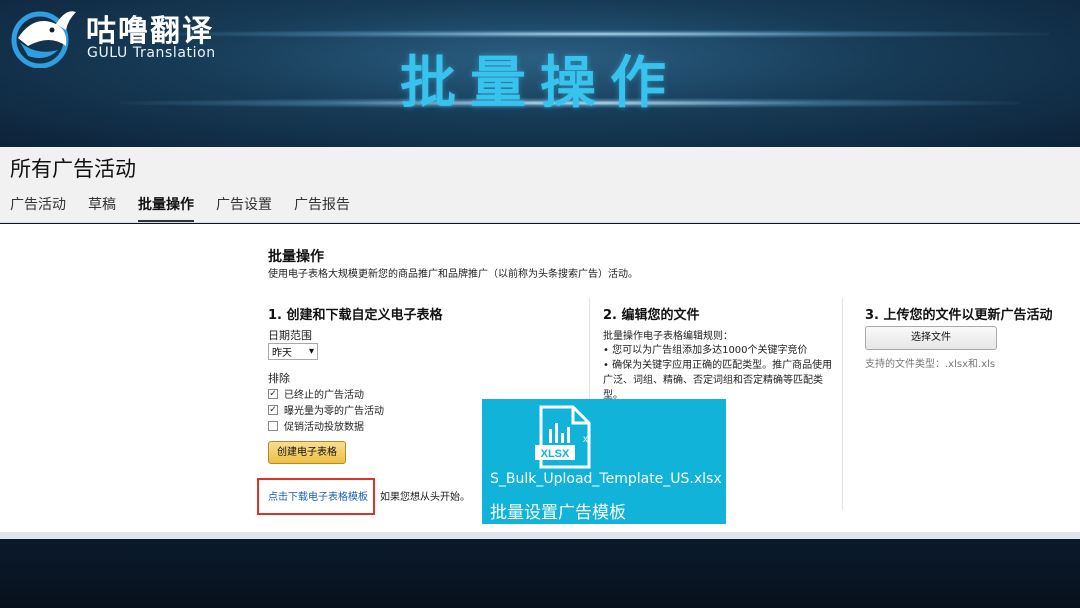 The image size is (1080, 608). What do you see at coordinates (563, 437) in the screenshot?
I see `xlsx-file-icon: XLSX x` at bounding box center [563, 437].